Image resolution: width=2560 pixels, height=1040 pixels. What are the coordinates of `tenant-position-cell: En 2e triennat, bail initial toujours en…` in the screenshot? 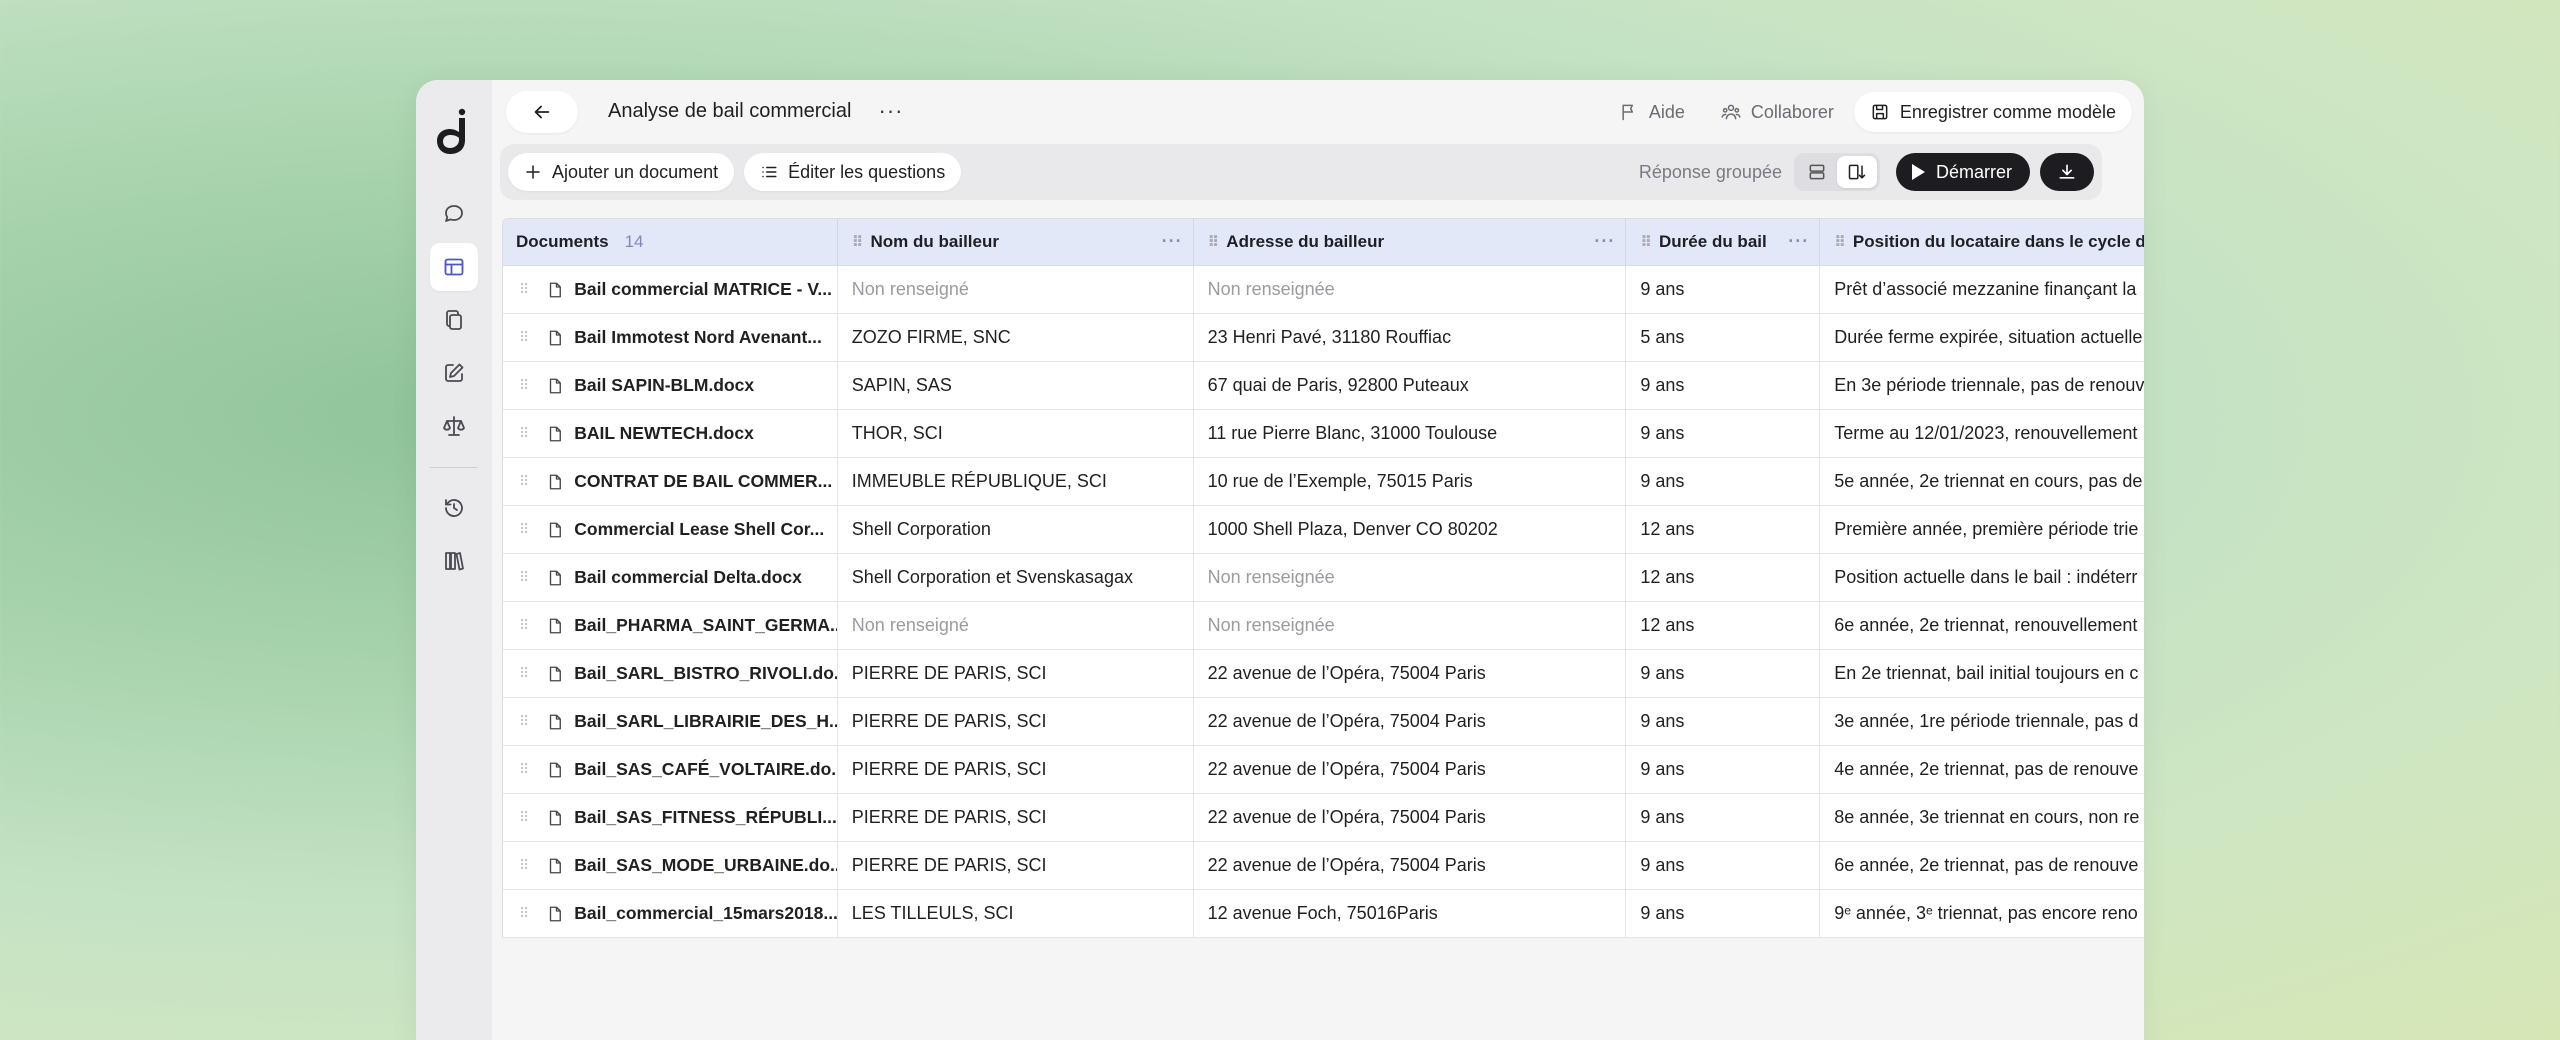 It's located at (1982, 673).